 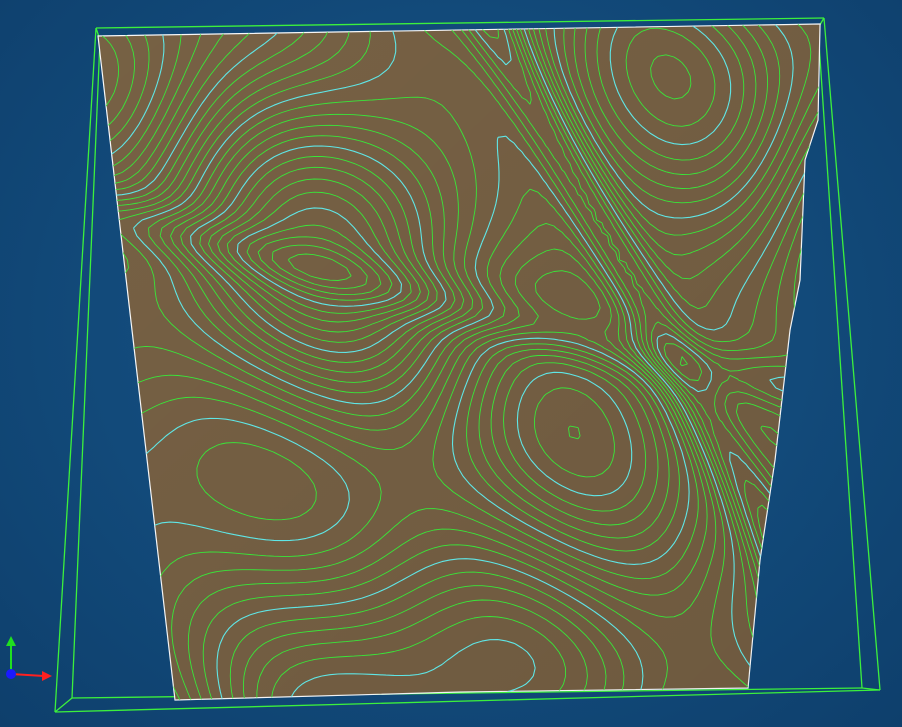 What do you see at coordinates (11, 641) in the screenshot?
I see `y-axis-arrowhead-icon` at bounding box center [11, 641].